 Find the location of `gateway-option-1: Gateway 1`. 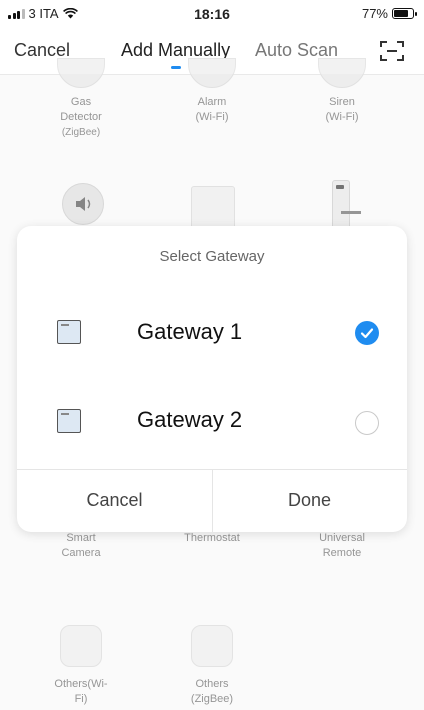

gateway-option-1: Gateway 1 is located at coordinates (212, 332).